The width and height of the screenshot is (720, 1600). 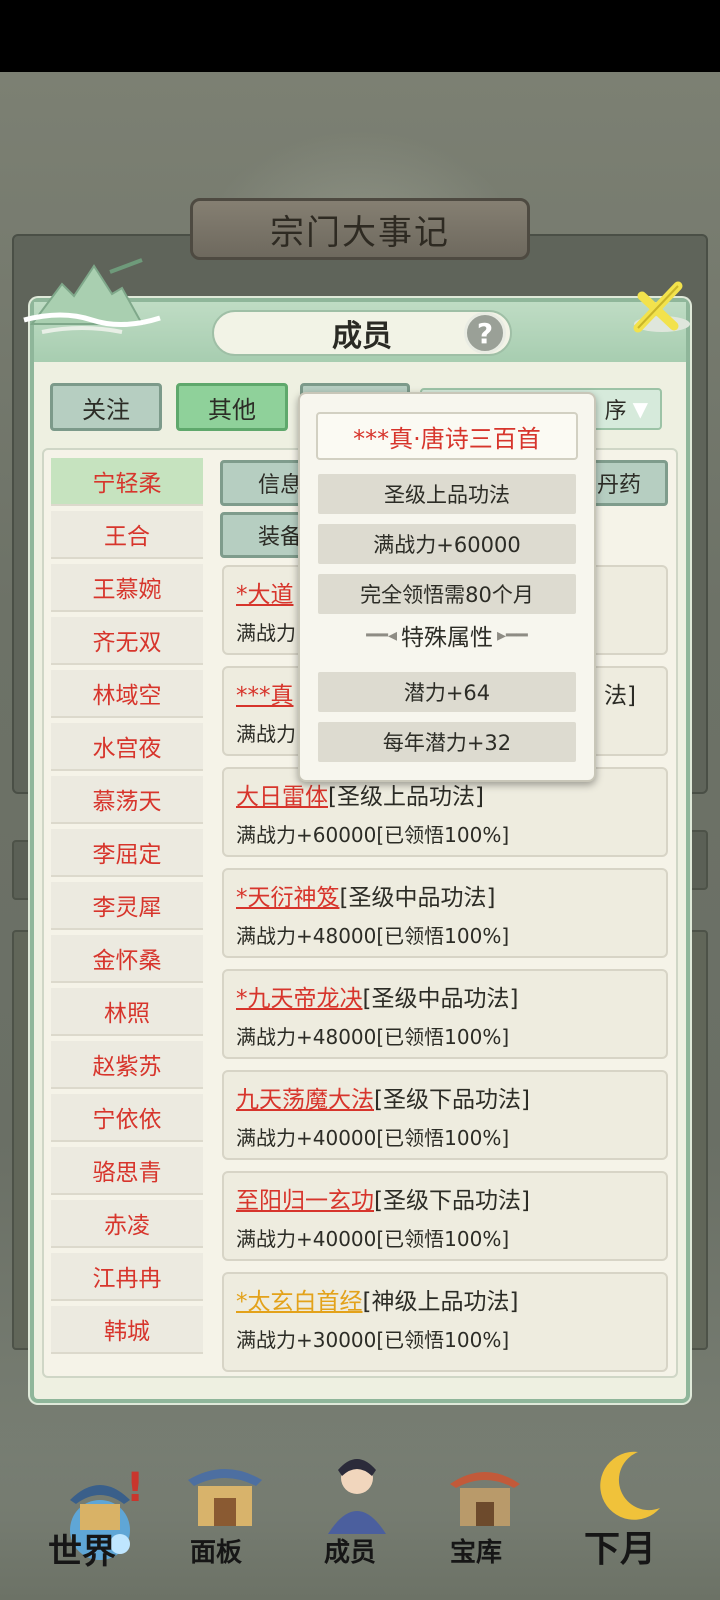 I want to click on background-banner: 宗门大事记, so click(x=360, y=229).